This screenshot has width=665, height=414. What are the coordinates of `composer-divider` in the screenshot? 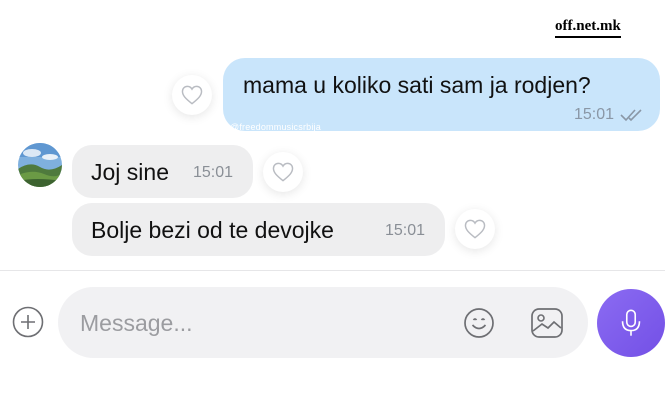 It's located at (332, 270).